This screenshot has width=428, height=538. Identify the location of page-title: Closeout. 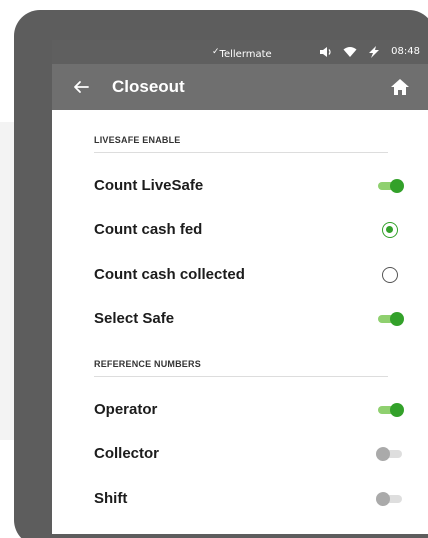
(148, 86).